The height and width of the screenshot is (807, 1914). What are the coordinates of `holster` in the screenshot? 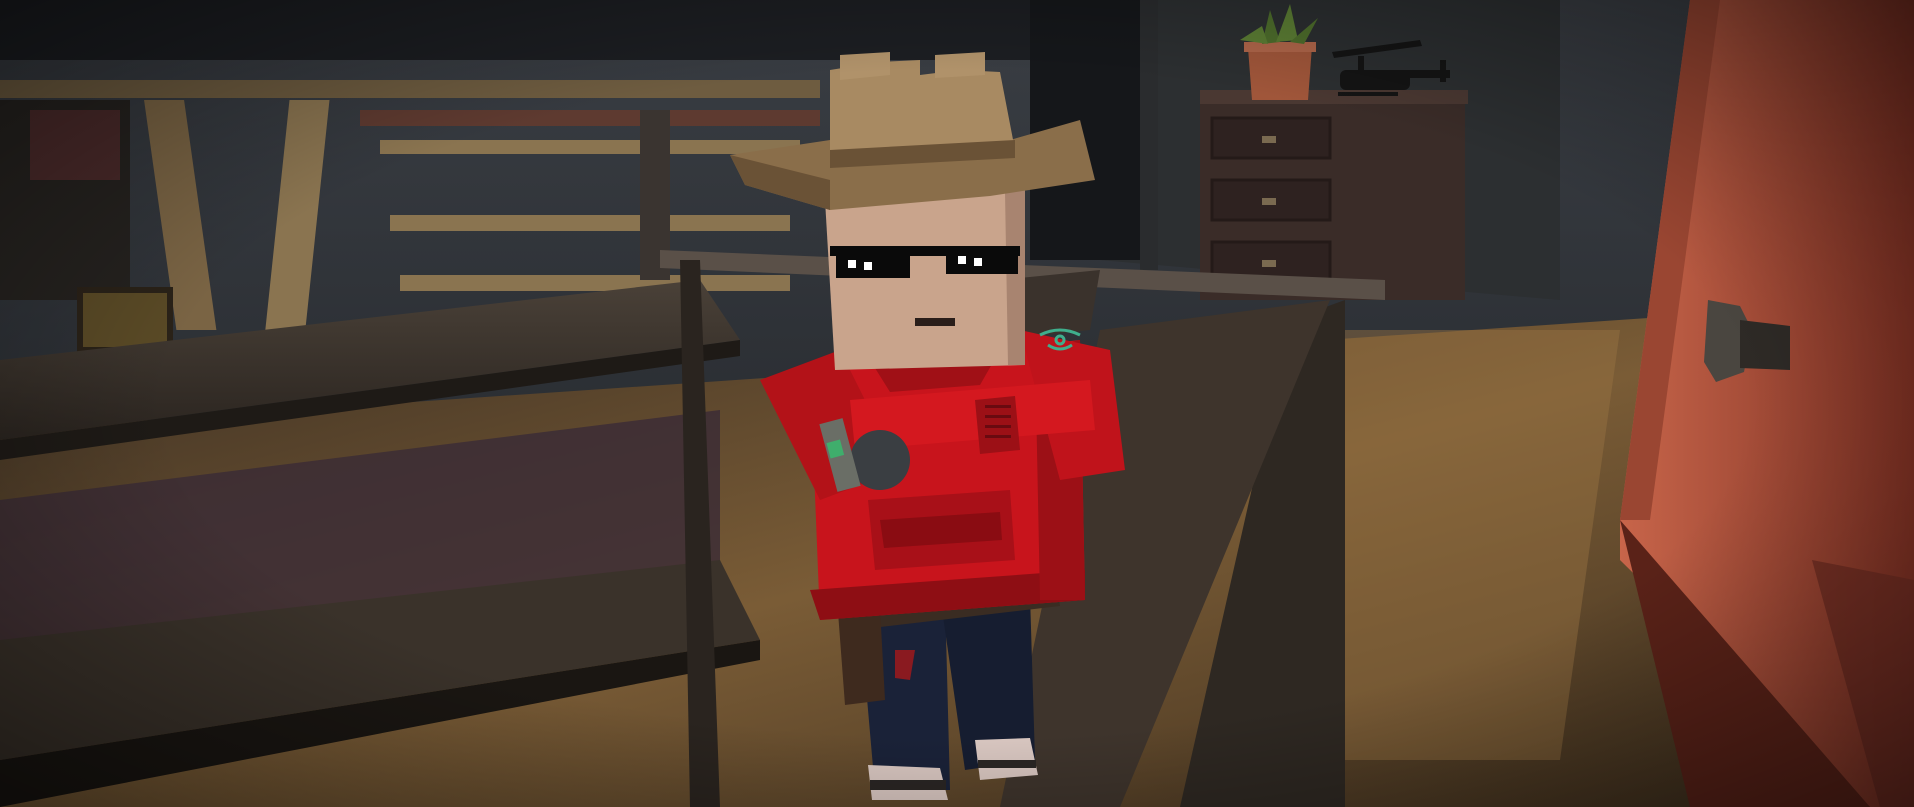 It's located at (861, 656).